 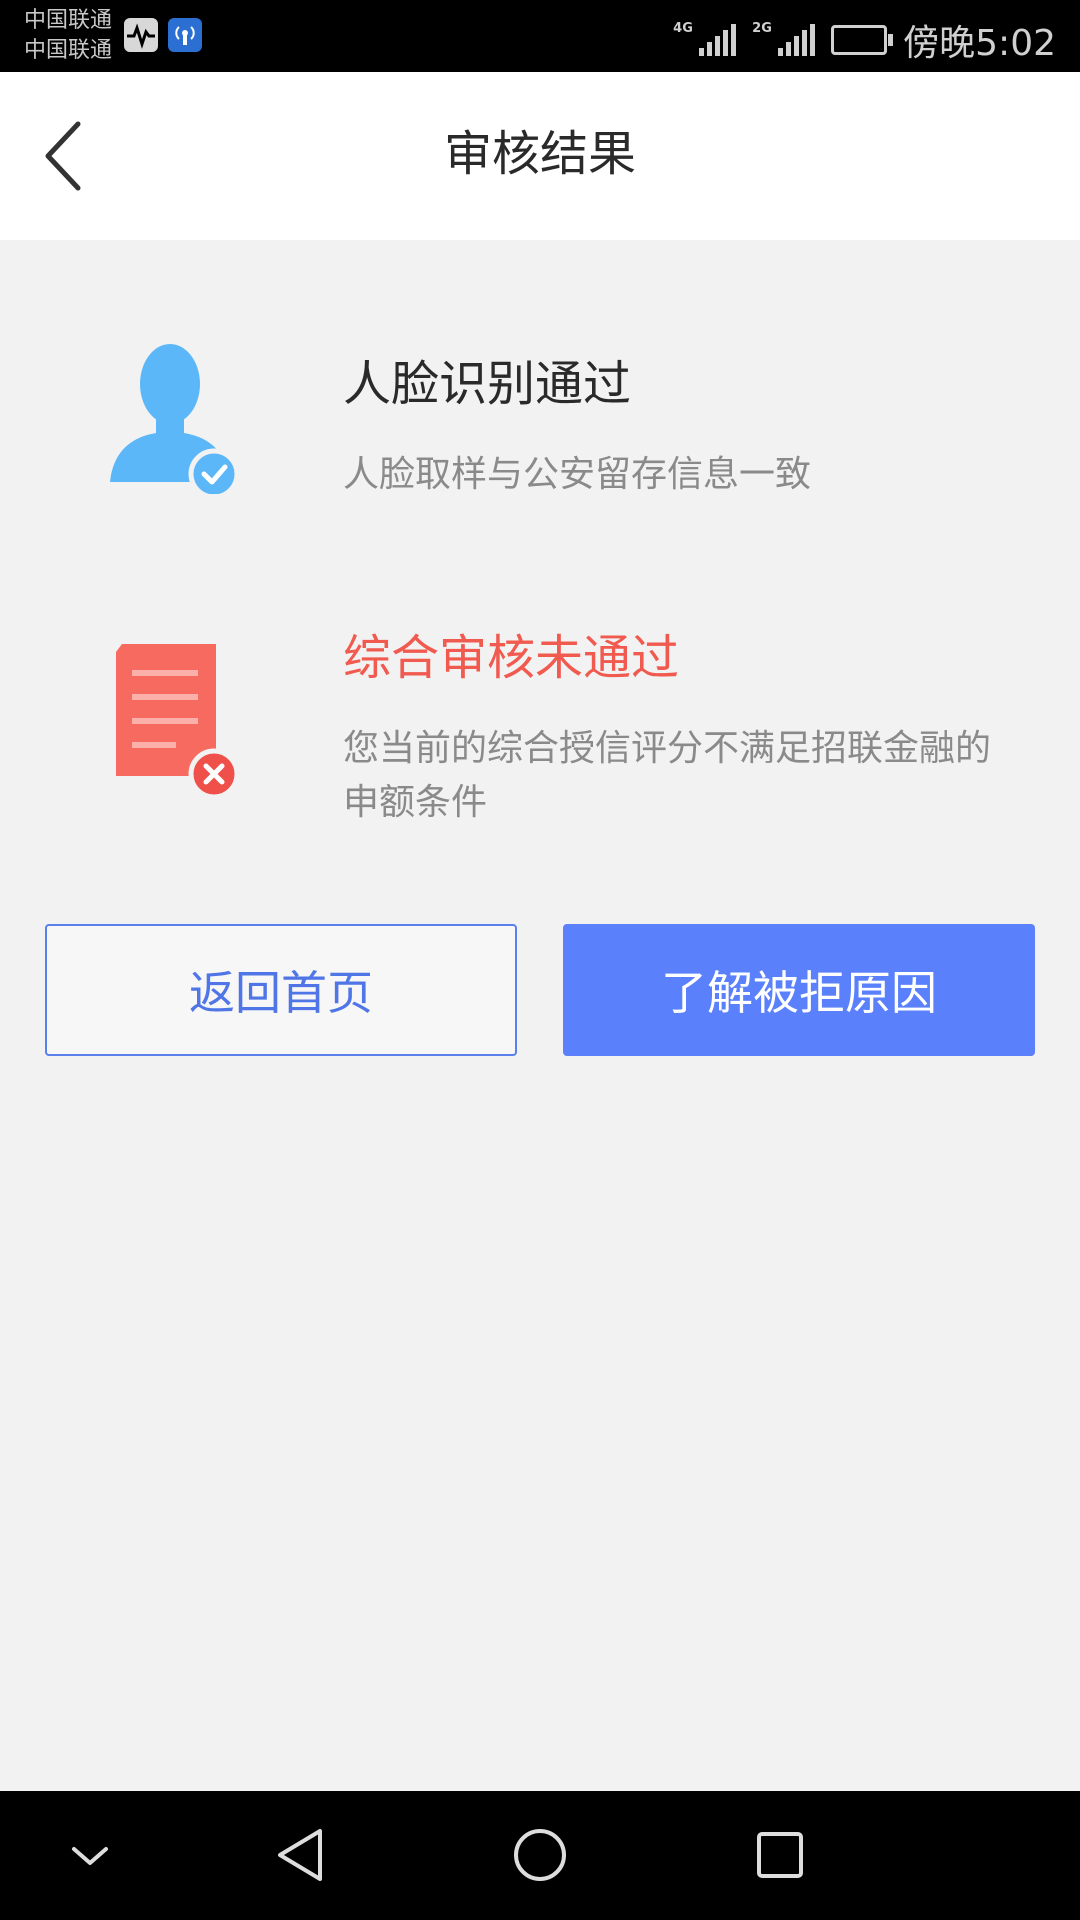 I want to click on home-circle-icon, so click(x=540, y=1855).